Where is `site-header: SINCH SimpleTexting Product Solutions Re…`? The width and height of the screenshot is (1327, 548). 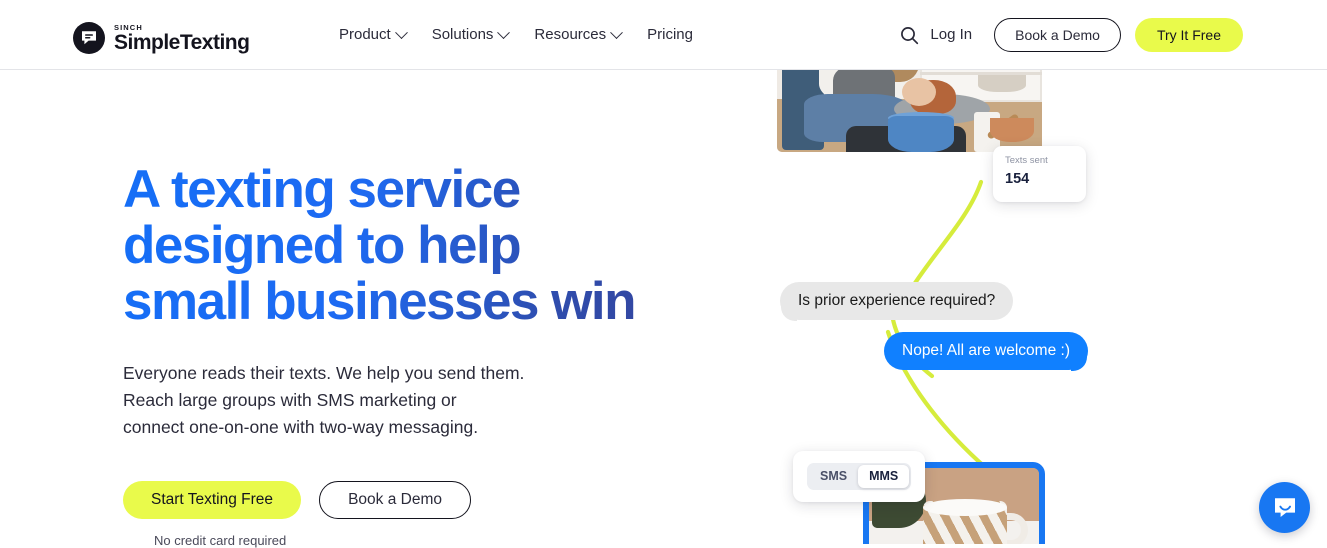 site-header: SINCH SimpleTexting Product Solutions Re… is located at coordinates (663, 35).